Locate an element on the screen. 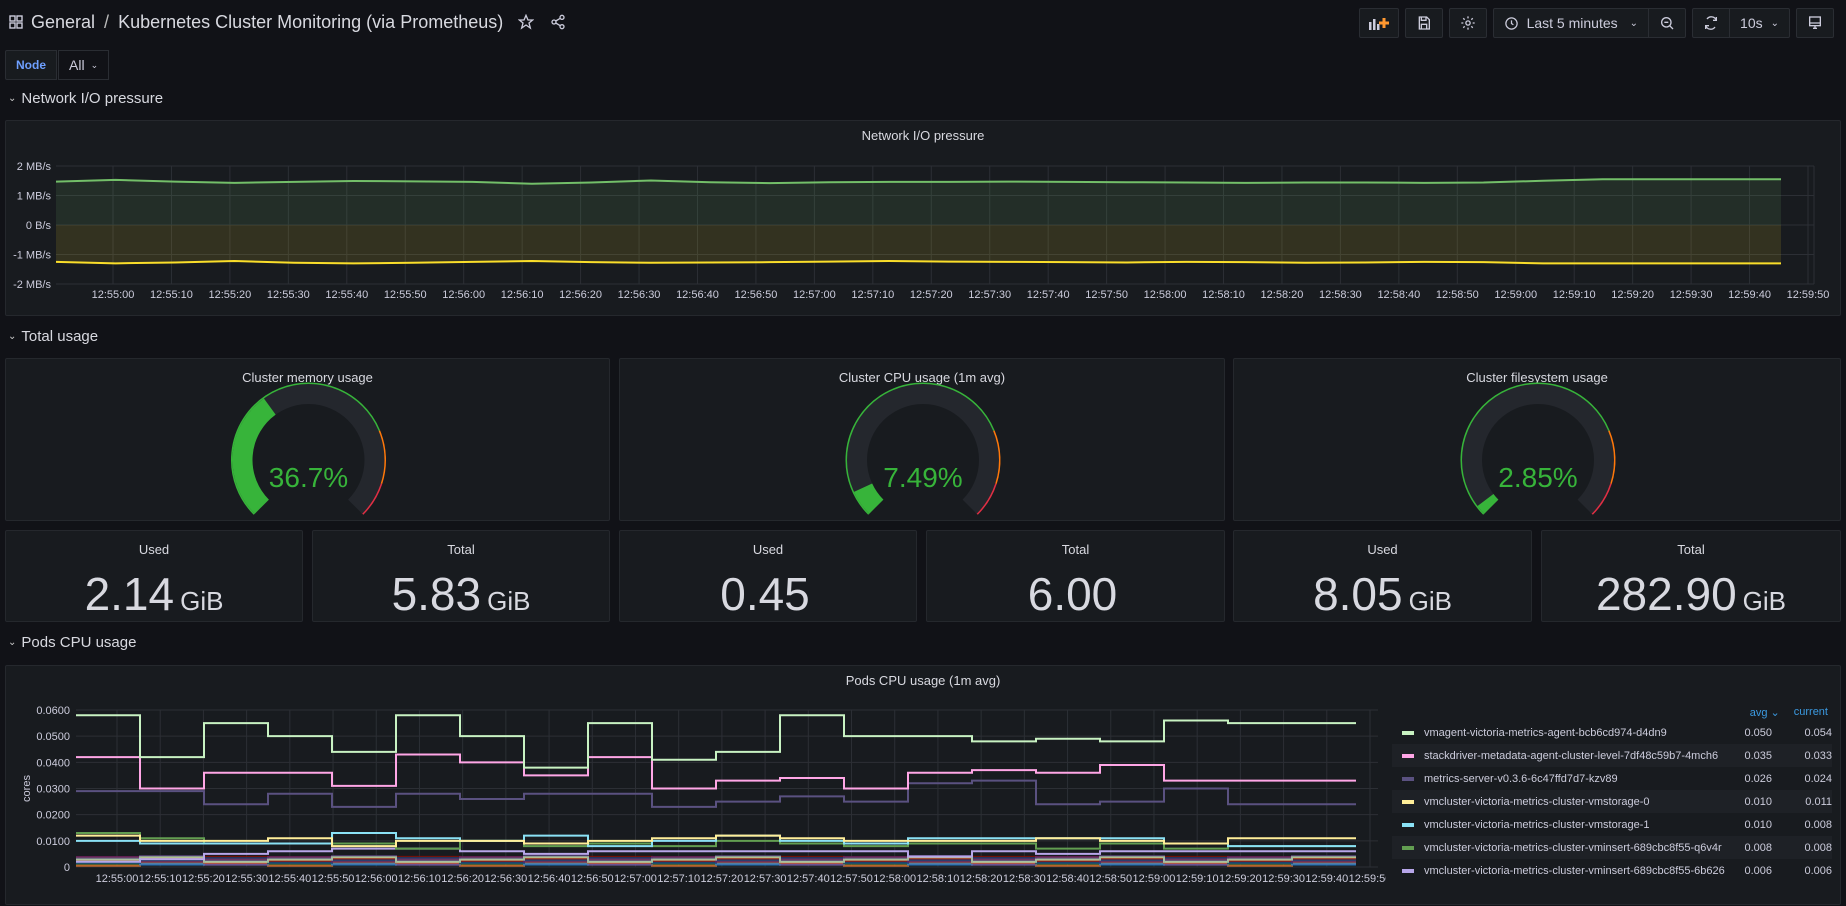 This screenshot has width=1846, height=906. legend-current-value: 0.033 is located at coordinates (1818, 755).